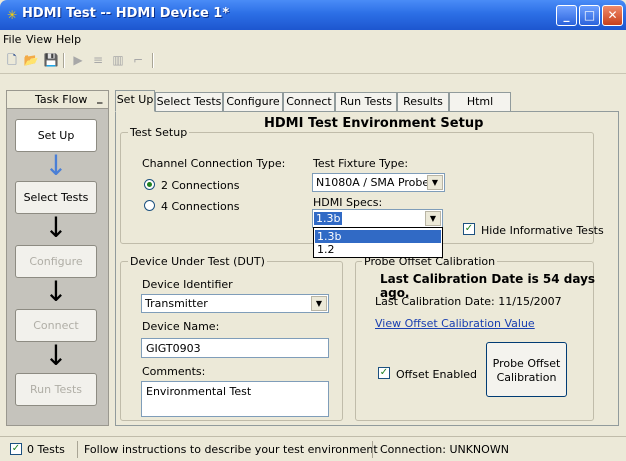 The height and width of the screenshot is (461, 626). Describe the element at coordinates (366, 102) in the screenshot. I see `tab-run-tests: Run Tests` at that location.